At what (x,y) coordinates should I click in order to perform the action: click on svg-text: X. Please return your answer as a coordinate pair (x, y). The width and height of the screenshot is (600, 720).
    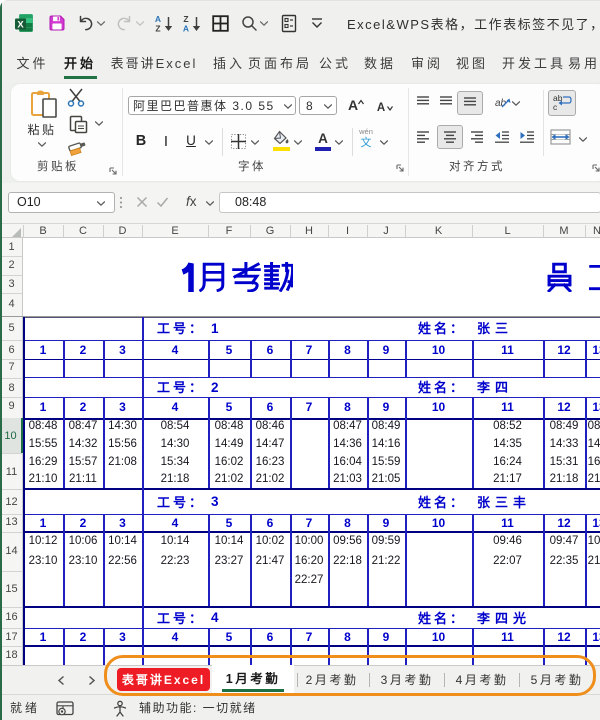
    Looking at the image, I should click on (20, 25).